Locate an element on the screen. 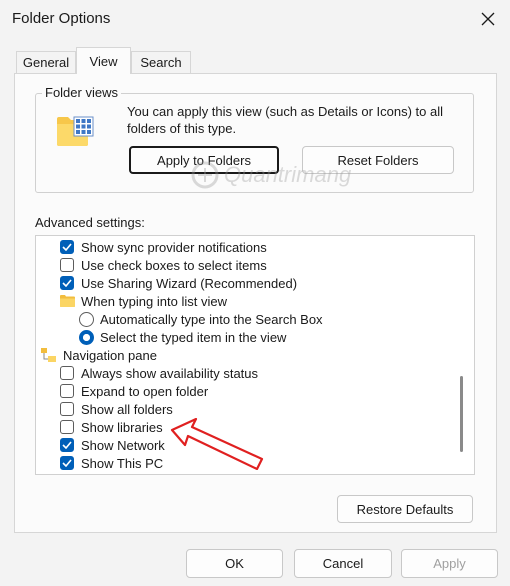  list-item: Use check boxes to select items is located at coordinates (163, 265).